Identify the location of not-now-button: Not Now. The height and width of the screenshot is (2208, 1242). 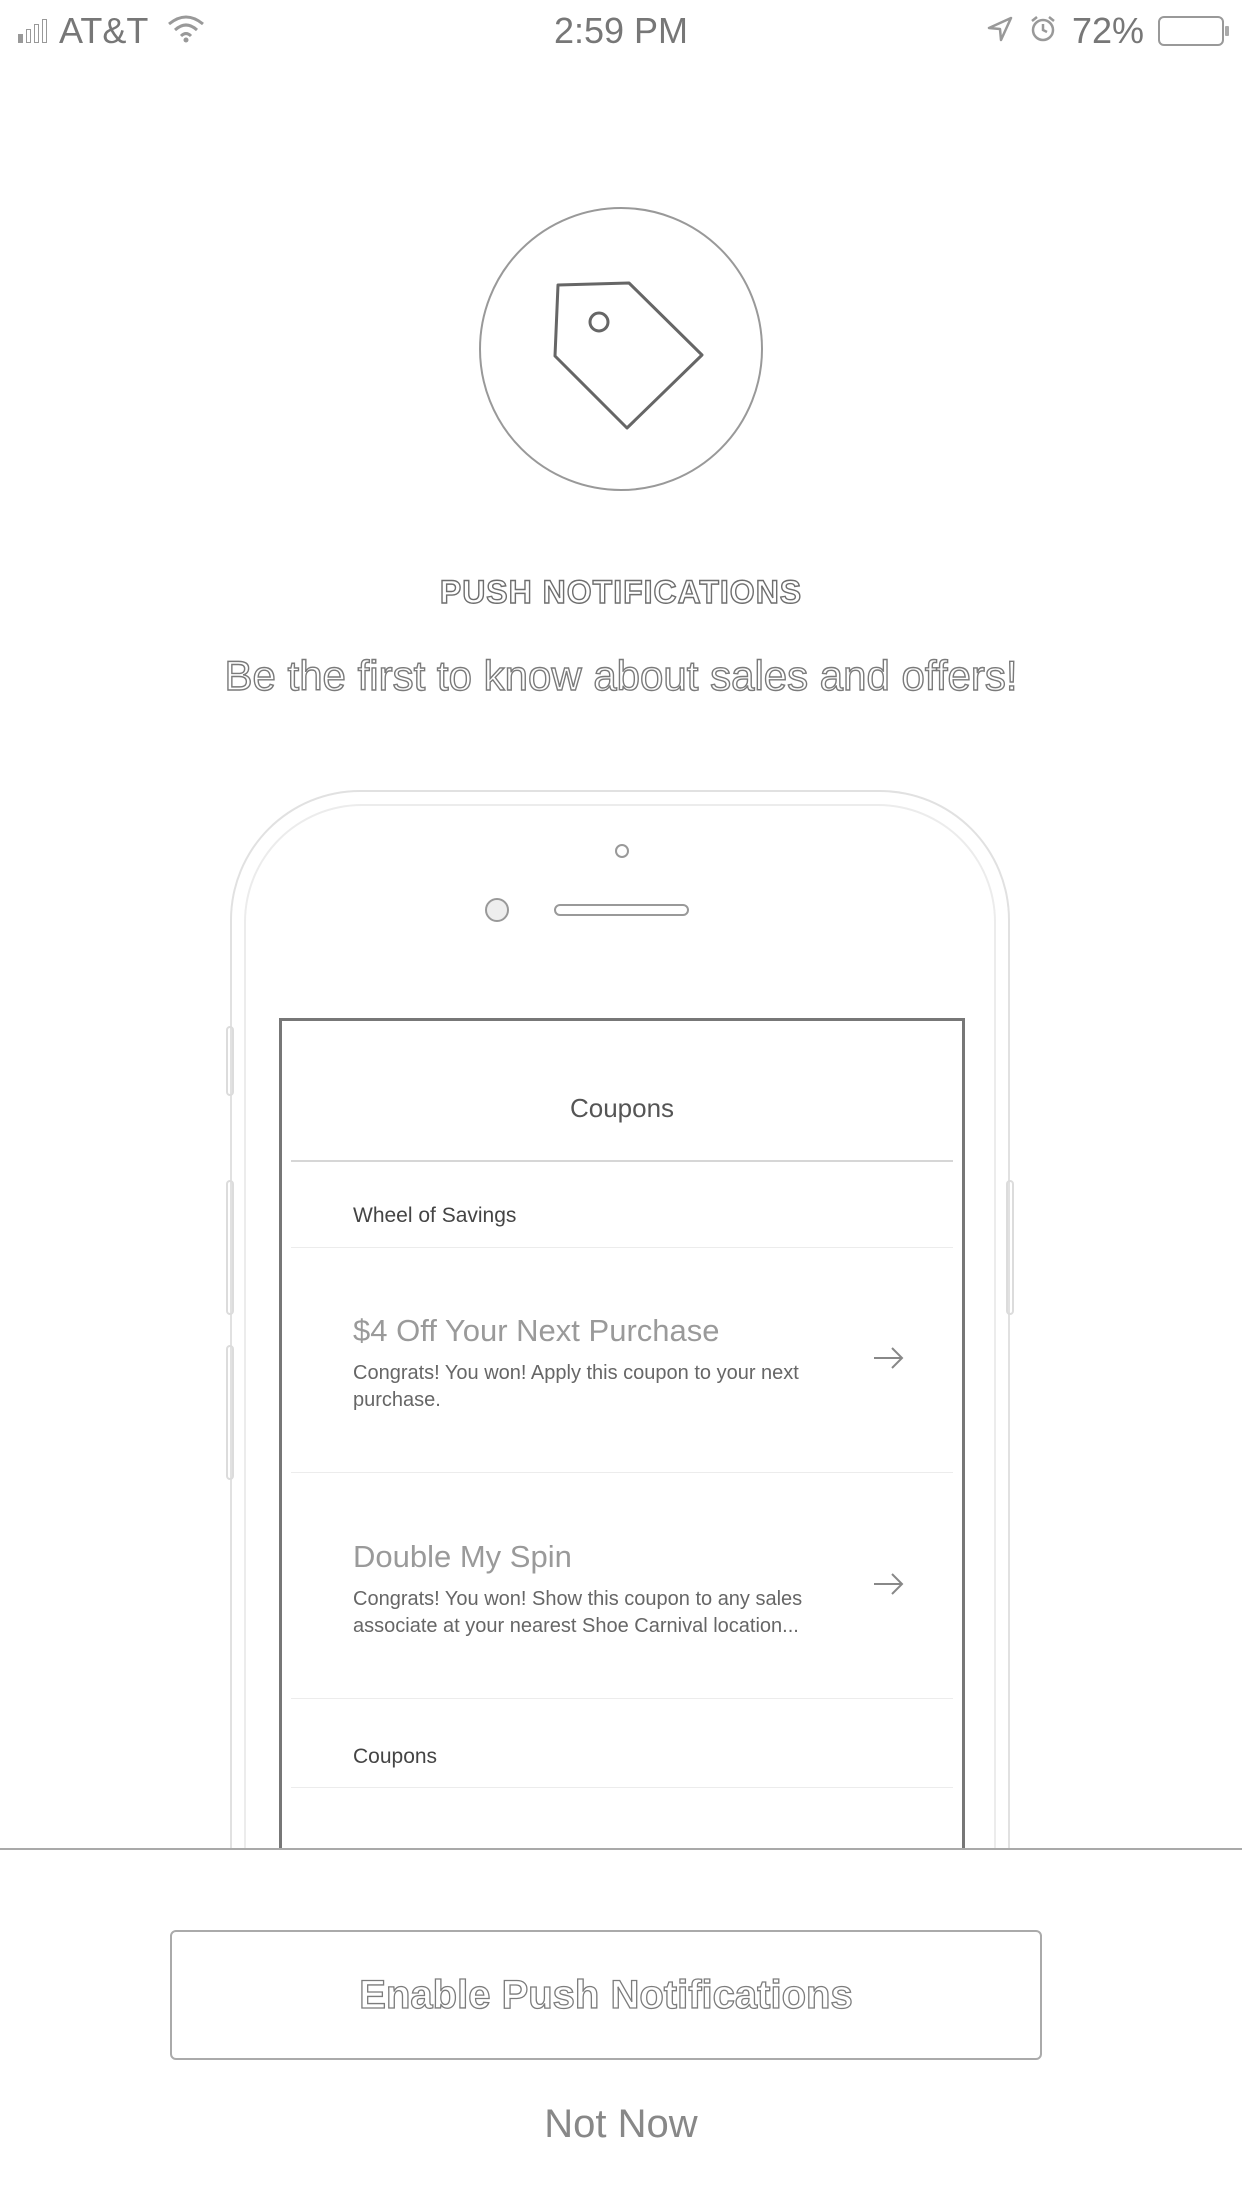
(621, 2124).